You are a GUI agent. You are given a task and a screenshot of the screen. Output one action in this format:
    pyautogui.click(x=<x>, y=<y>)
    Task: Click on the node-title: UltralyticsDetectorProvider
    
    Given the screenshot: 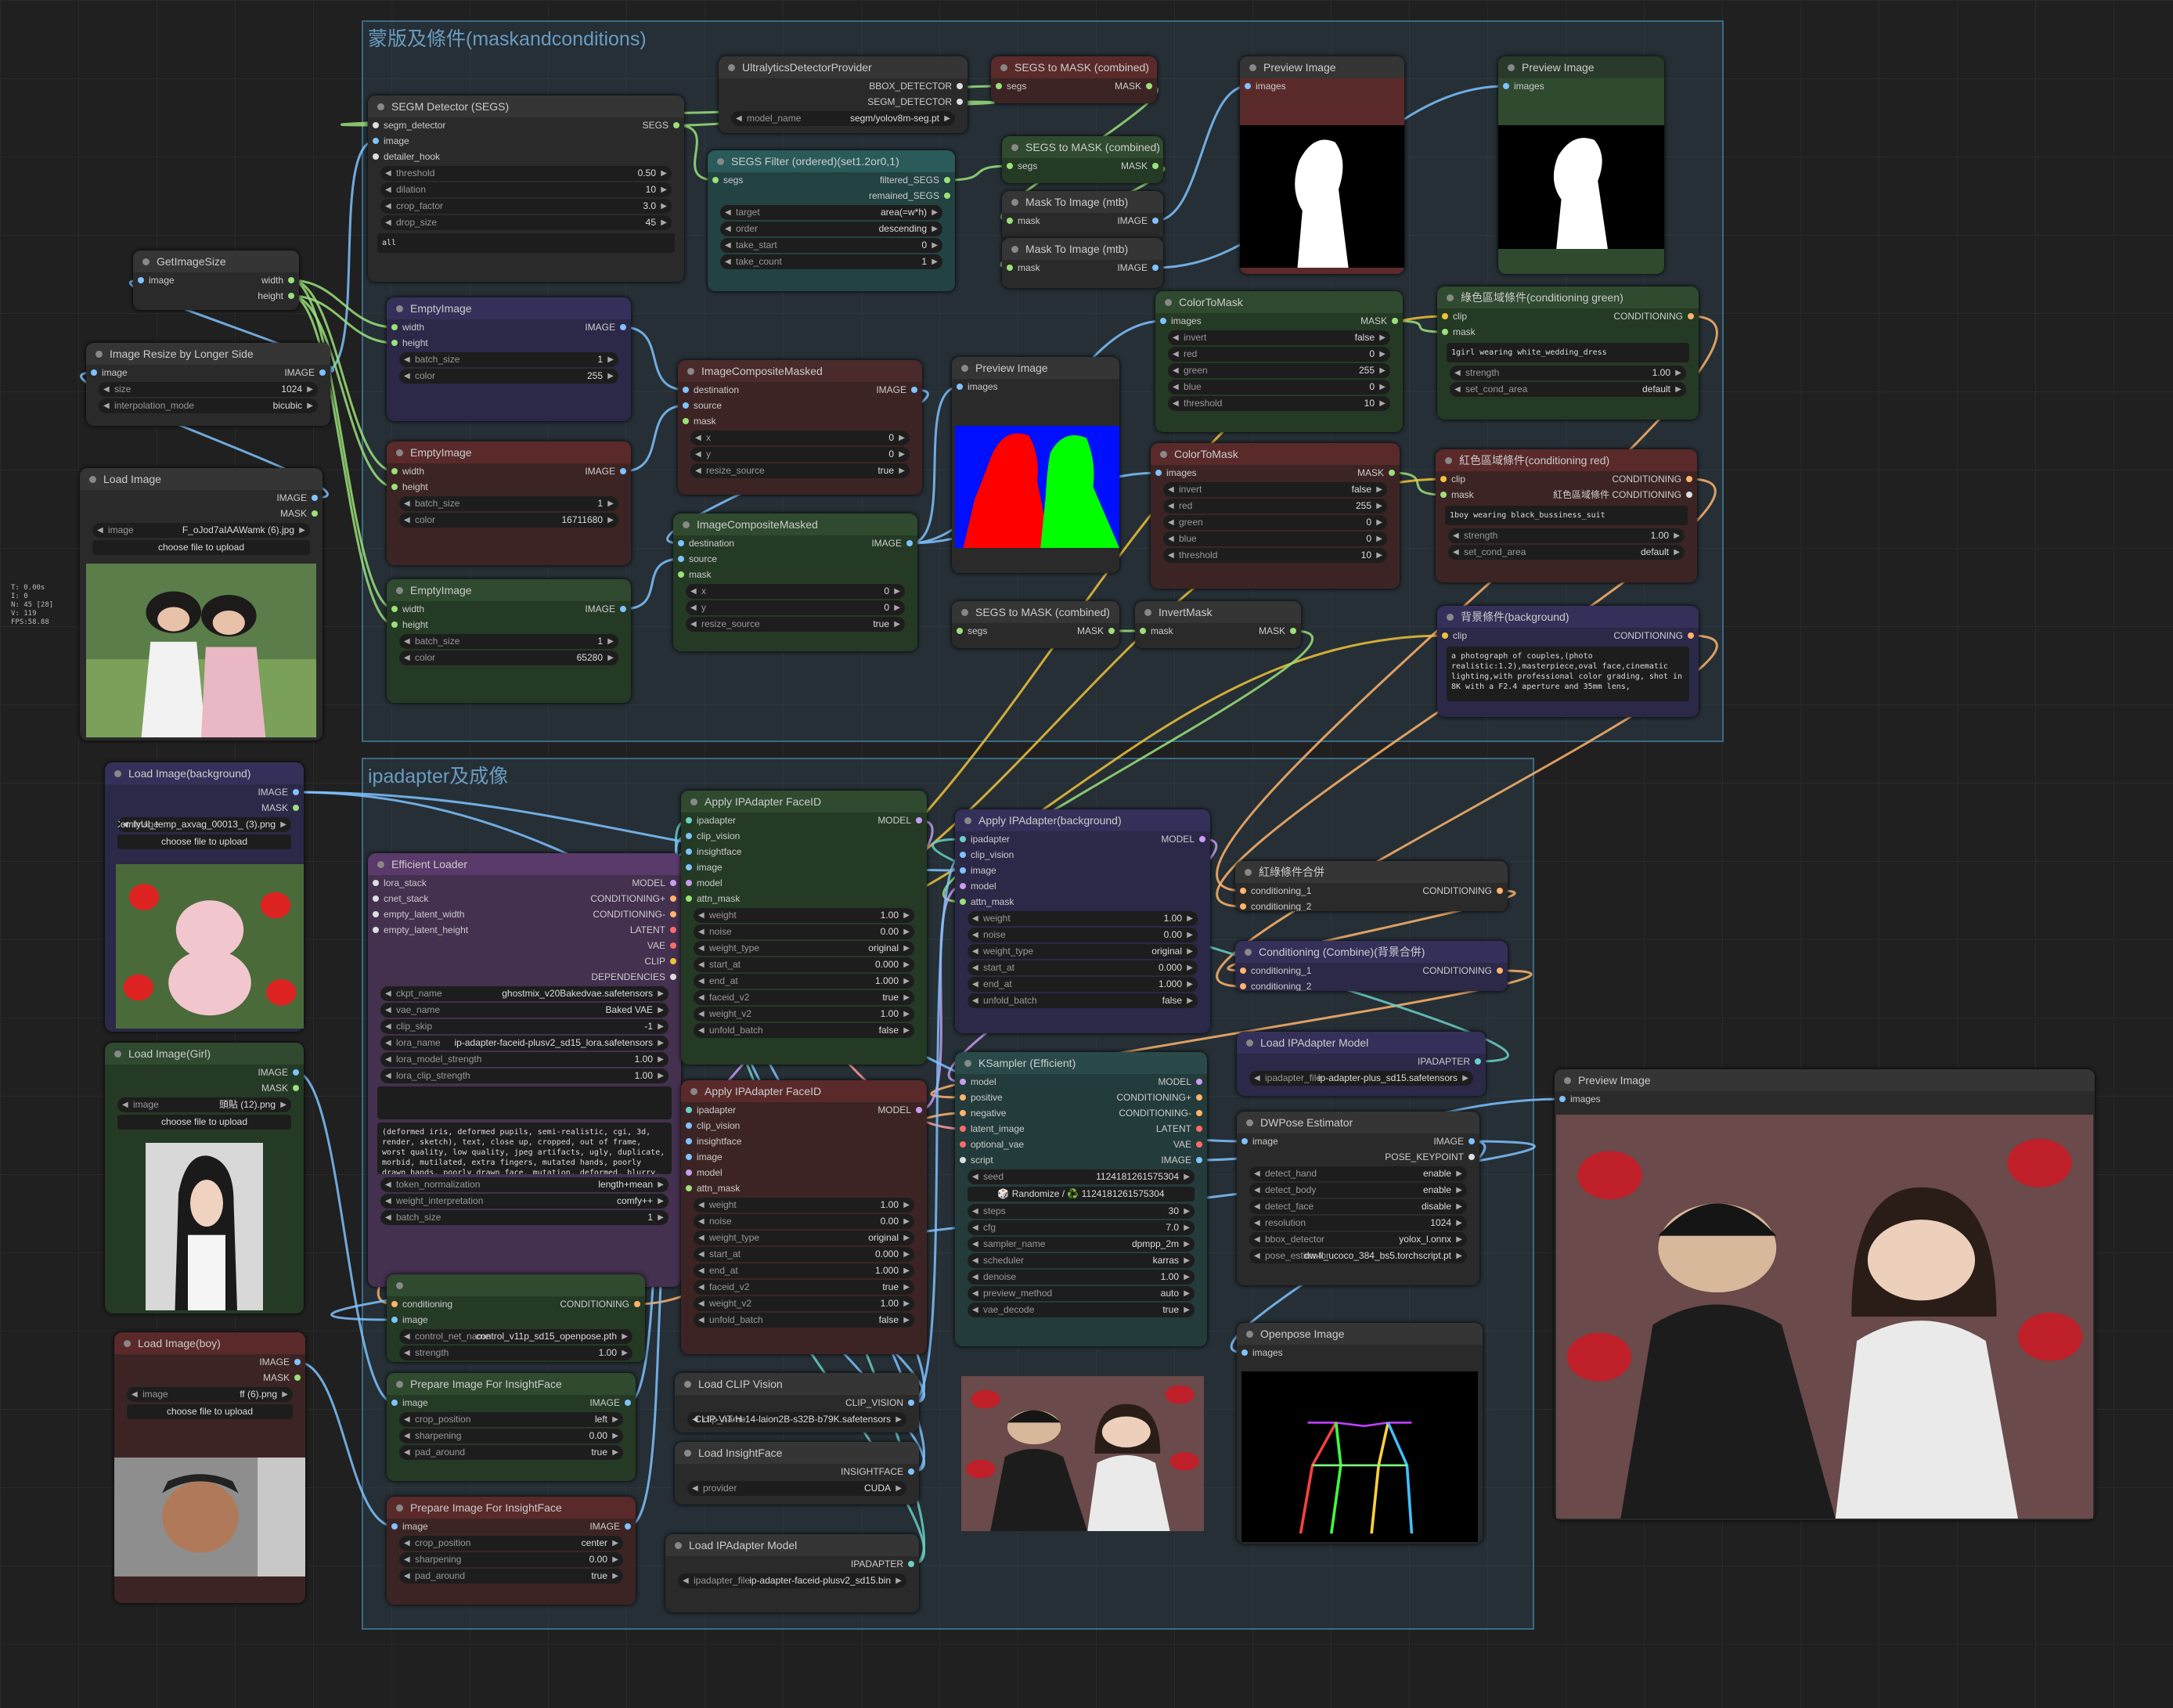 What is the action you would take?
    pyautogui.click(x=843, y=67)
    